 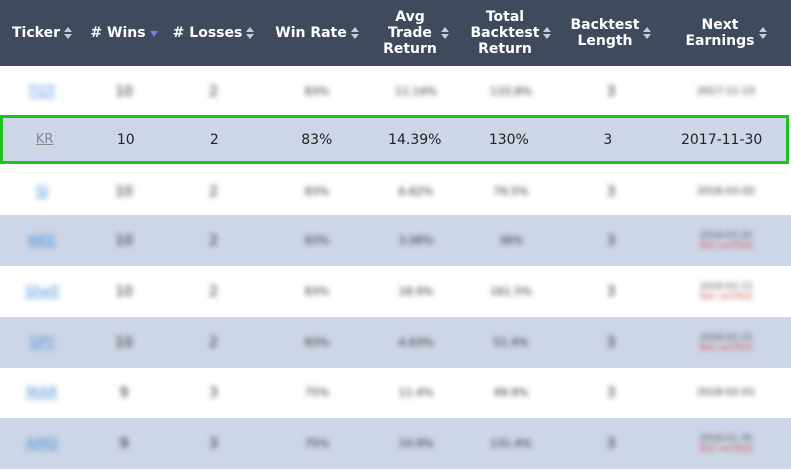 I want to click on avg-trade-return-cell: 4.63%, so click(x=416, y=342).